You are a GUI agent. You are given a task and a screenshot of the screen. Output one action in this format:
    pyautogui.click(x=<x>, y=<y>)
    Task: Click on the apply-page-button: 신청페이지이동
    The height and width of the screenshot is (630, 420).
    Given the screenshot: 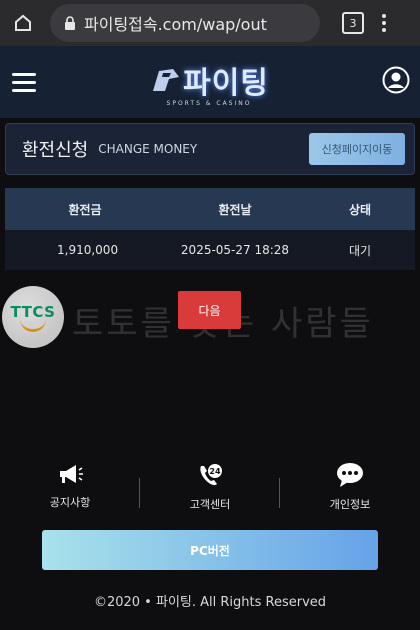 What is the action you would take?
    pyautogui.click(x=357, y=149)
    